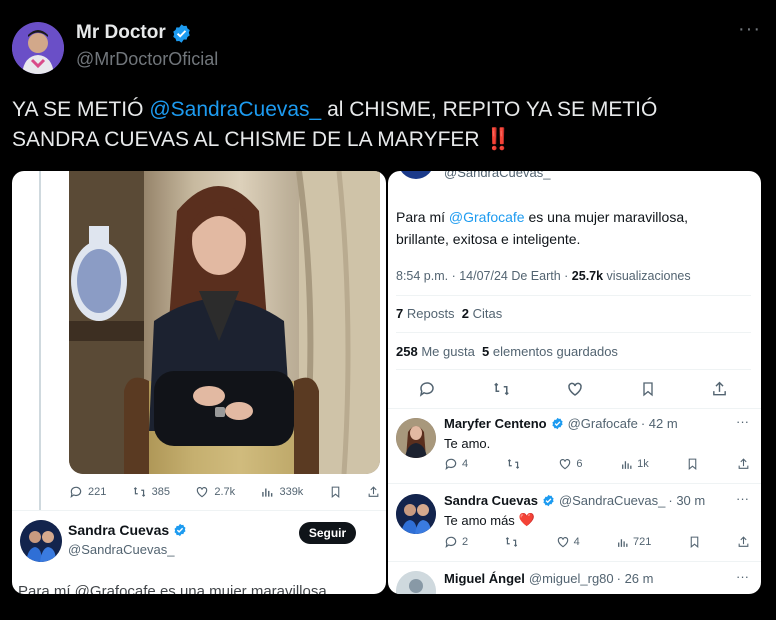  I want to click on author-handle: @MrDoctorOficial, so click(147, 59).